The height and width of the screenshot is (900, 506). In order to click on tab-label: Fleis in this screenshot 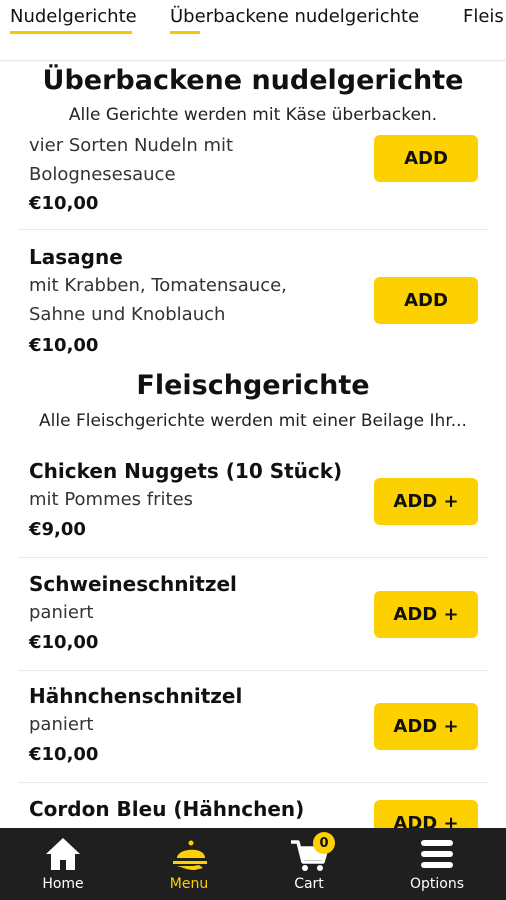, I will do `click(483, 16)`.